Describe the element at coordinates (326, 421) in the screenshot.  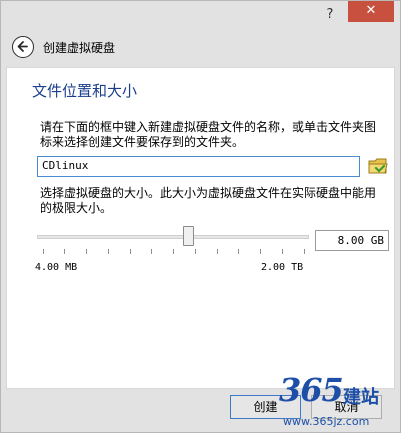
I see `watermark-url: www.365jz.com` at that location.